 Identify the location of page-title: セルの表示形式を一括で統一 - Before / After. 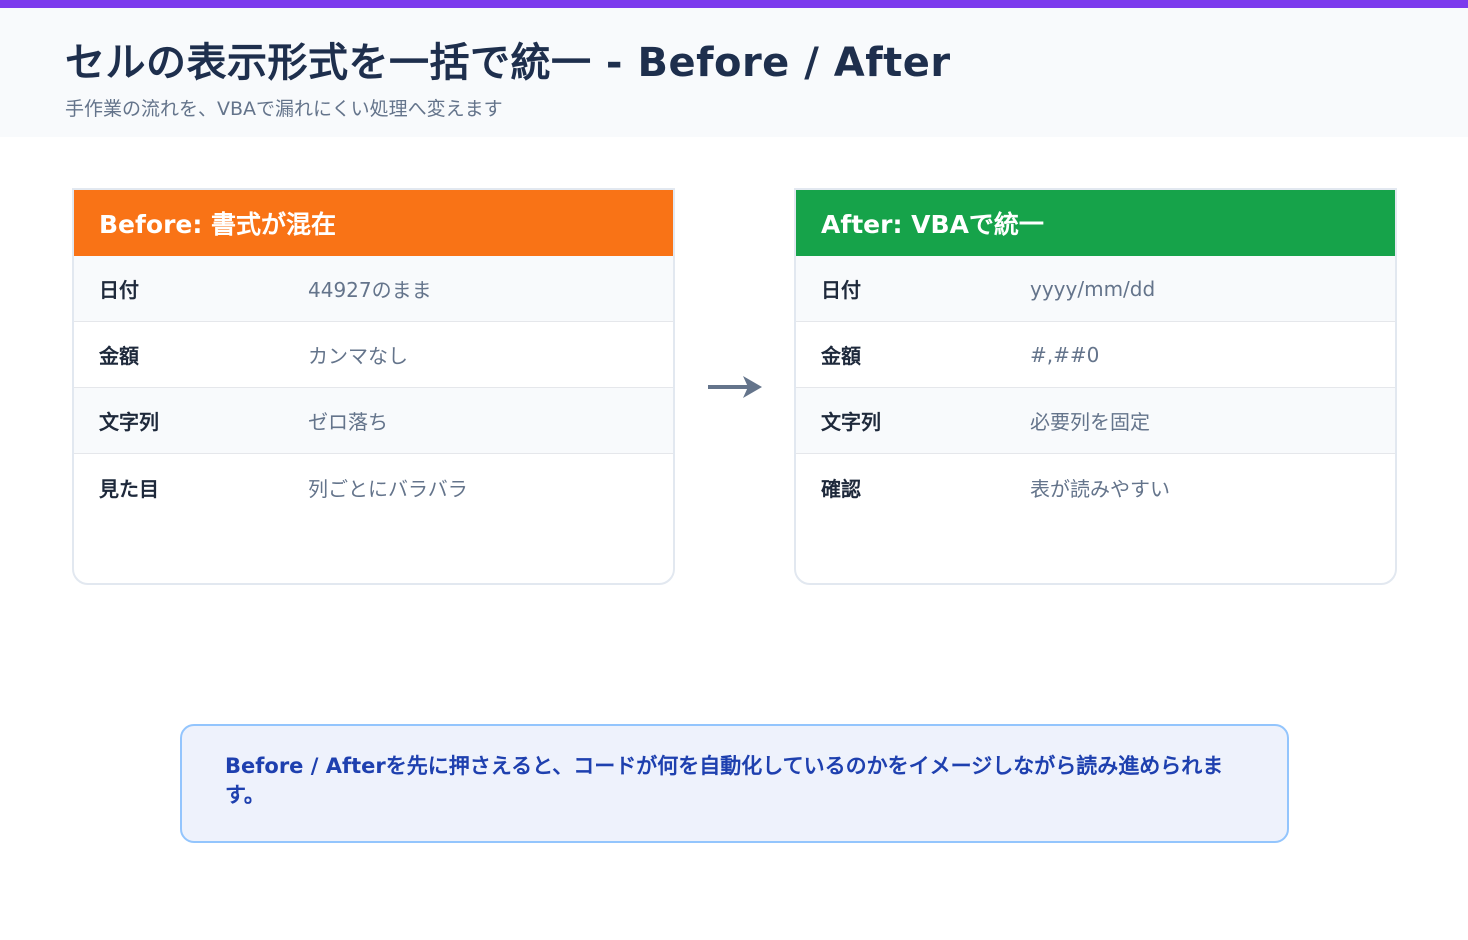
(508, 63).